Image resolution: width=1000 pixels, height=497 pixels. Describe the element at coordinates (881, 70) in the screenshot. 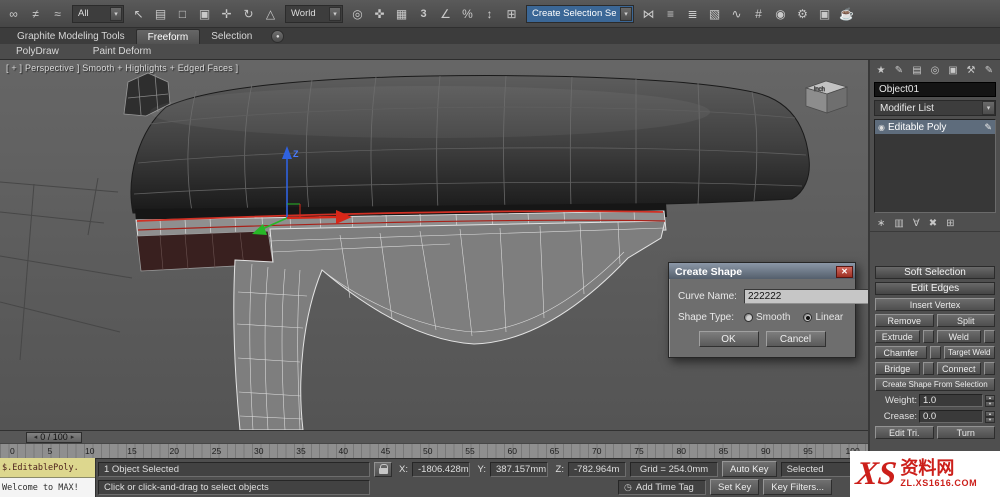

I see `create-tab-icon: ★` at that location.